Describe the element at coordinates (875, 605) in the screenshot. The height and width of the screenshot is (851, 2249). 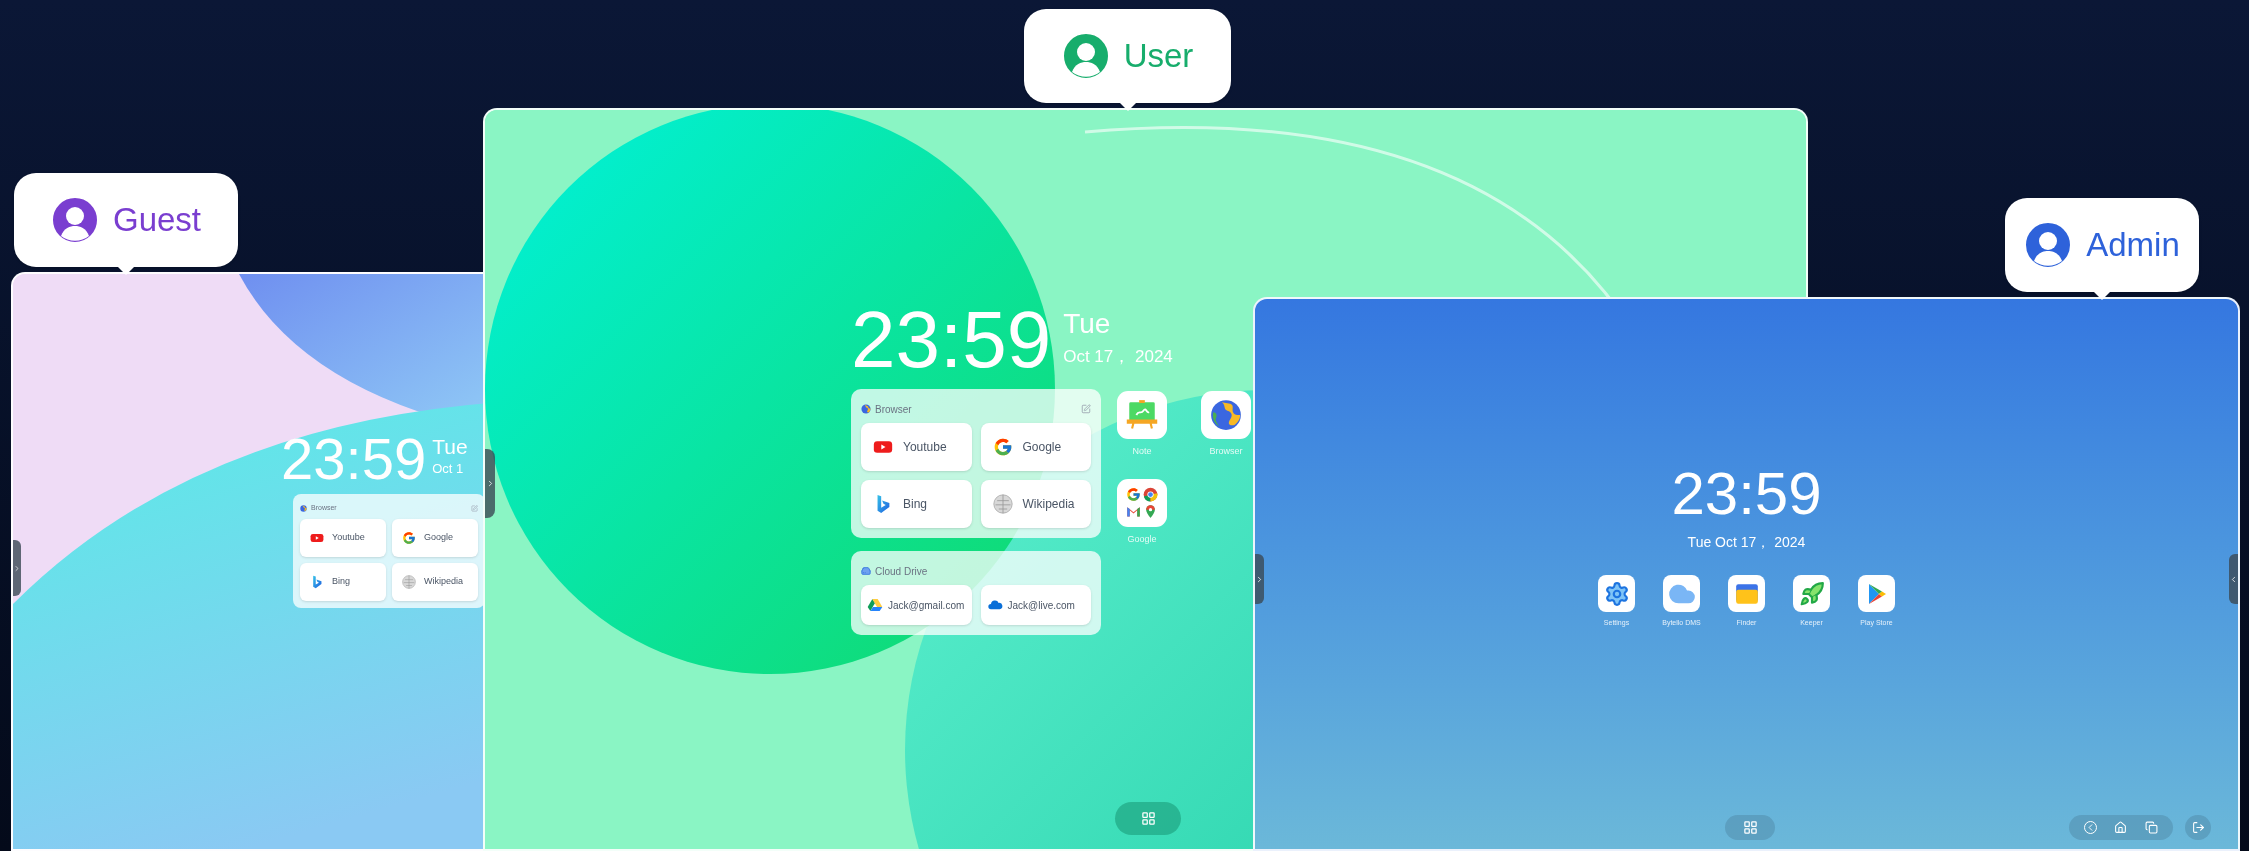
I see `triangle-drive-icon` at that location.